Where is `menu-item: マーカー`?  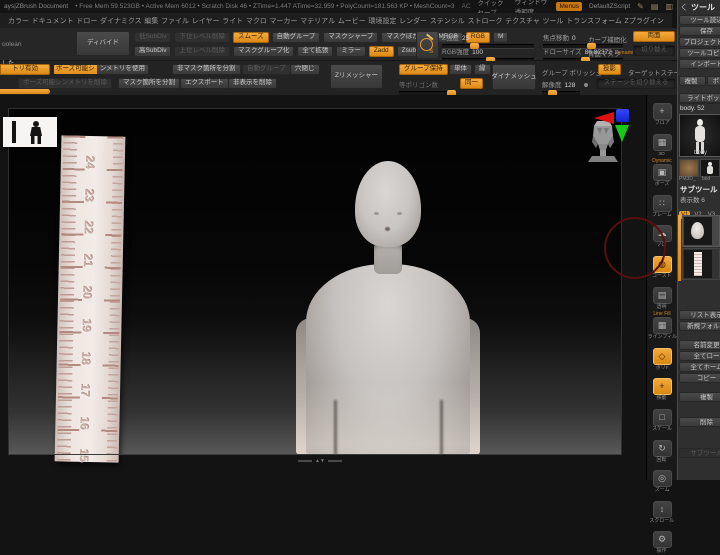
menu-item: マーカー is located at coordinates (284, 21).